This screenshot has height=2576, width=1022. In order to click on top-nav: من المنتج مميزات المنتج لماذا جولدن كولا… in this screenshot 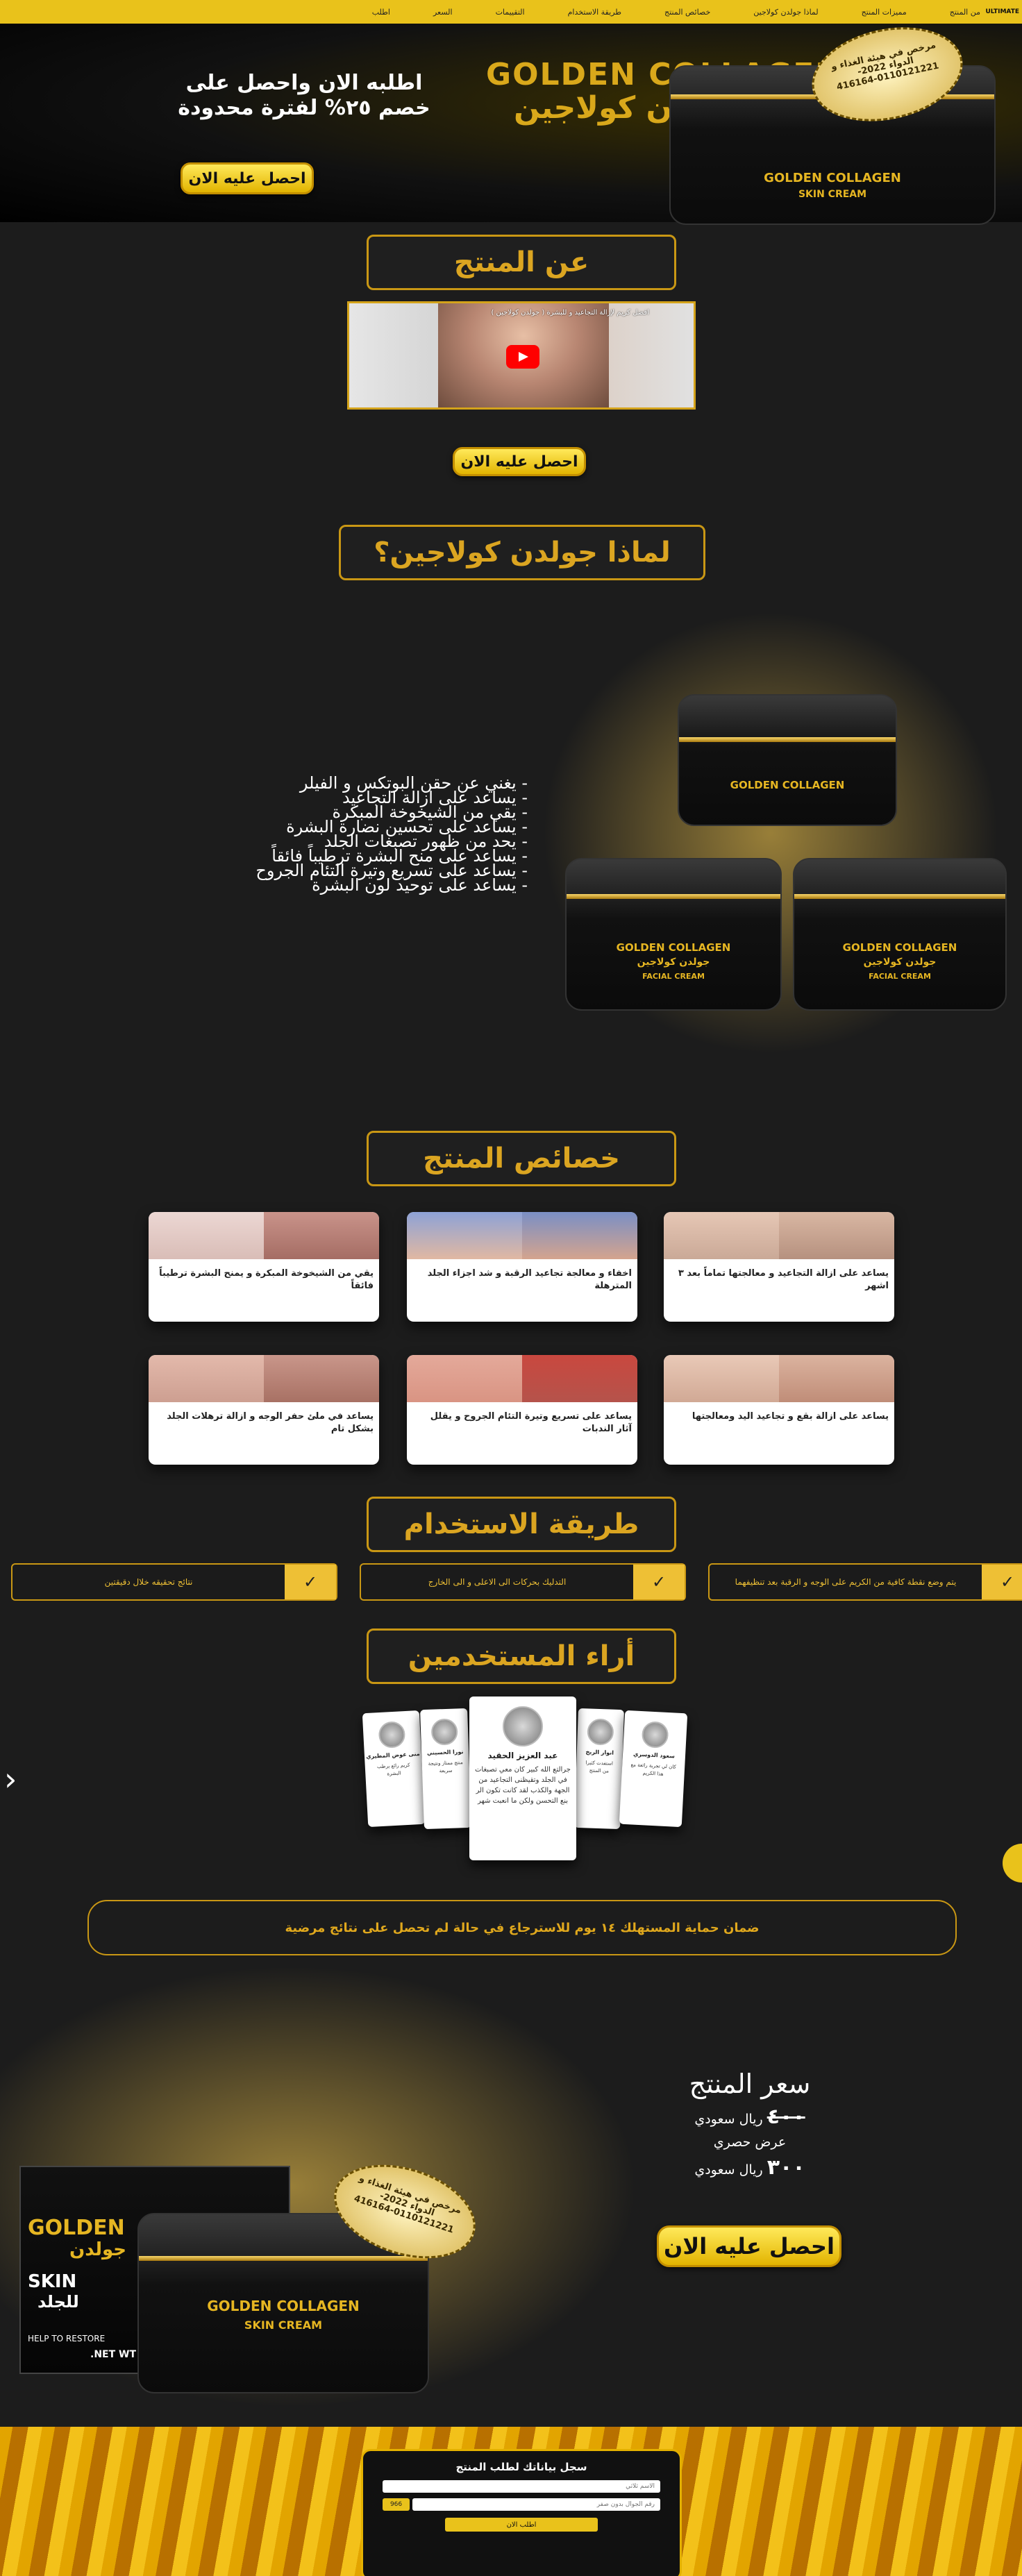, I will do `click(511, 12)`.